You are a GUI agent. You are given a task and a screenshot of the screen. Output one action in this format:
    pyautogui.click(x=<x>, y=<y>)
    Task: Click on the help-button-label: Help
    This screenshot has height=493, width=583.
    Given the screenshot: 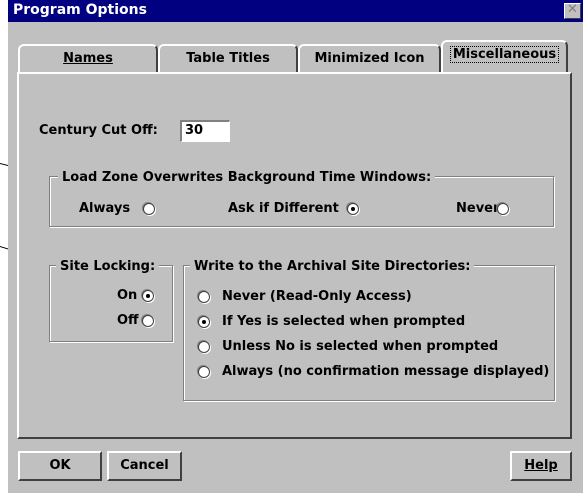 What is the action you would take?
    pyautogui.click(x=541, y=465)
    